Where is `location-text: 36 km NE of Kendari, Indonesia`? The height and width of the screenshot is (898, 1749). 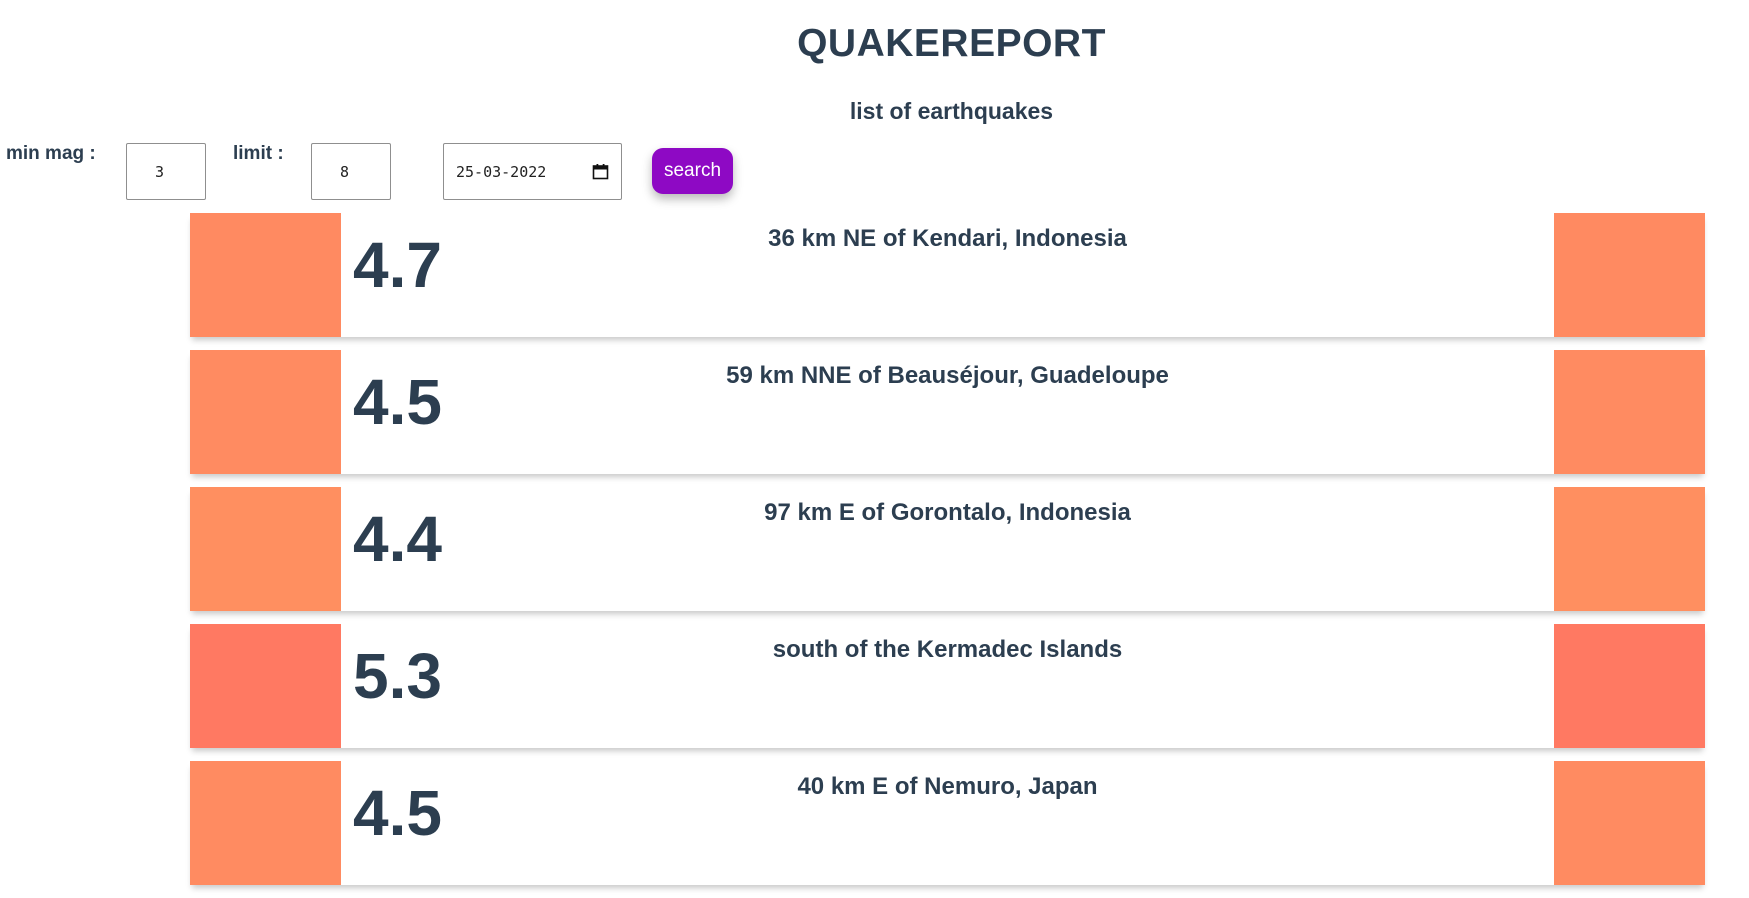
location-text: 36 km NE of Kendari, Indonesia is located at coordinates (947, 238).